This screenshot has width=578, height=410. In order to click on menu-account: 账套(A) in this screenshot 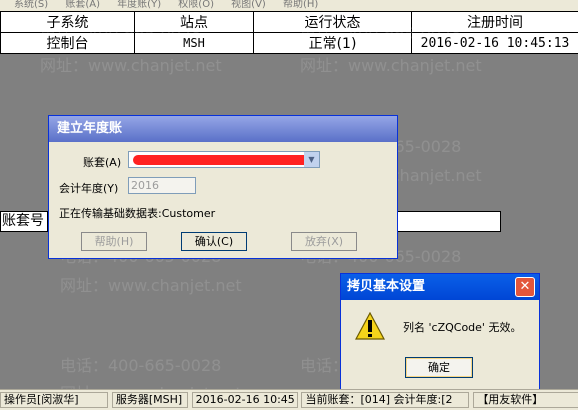, I will do `click(82, 5)`.